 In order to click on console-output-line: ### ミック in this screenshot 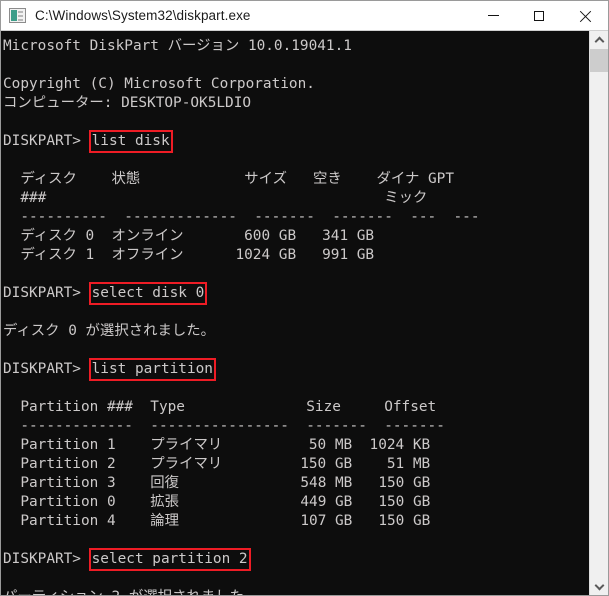, I will do `click(215, 198)`.